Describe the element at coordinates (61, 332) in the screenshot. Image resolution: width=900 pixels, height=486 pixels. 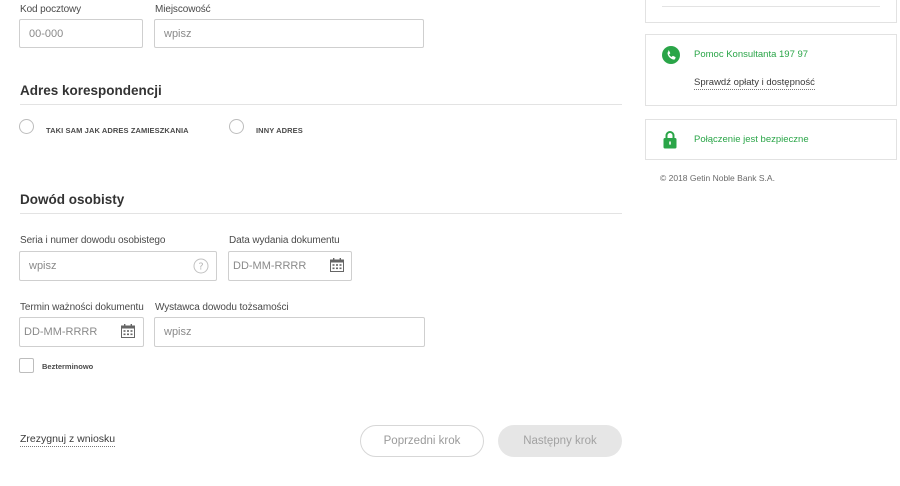
I see `expiry-date-placeholder: DD-MM-RRRR` at that location.